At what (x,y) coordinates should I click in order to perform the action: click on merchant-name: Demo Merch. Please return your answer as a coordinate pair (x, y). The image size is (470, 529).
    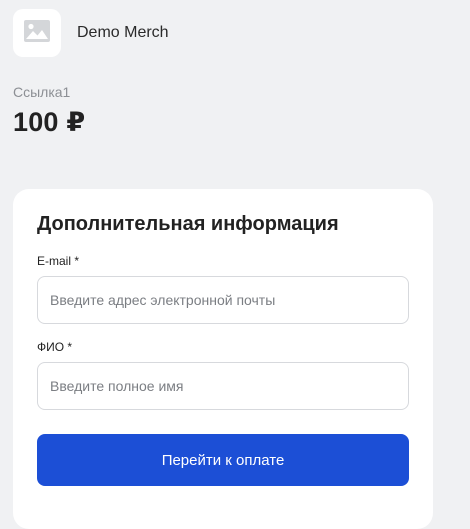
    Looking at the image, I should click on (123, 32).